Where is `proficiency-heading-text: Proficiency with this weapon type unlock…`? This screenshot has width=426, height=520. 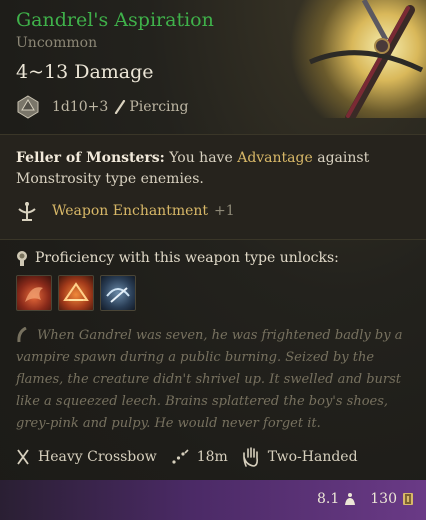 proficiency-heading-text: Proficiency with this weapon type unlock… is located at coordinates (187, 258).